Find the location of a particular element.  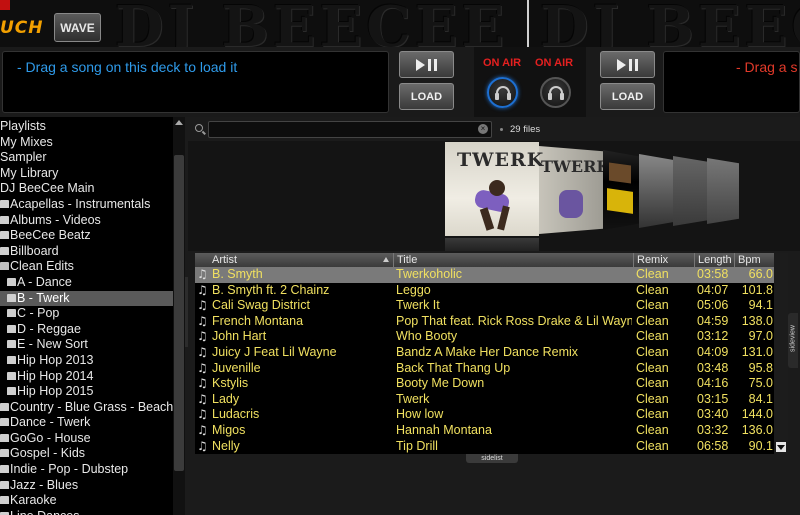

folder-item: My Library is located at coordinates (86, 174).